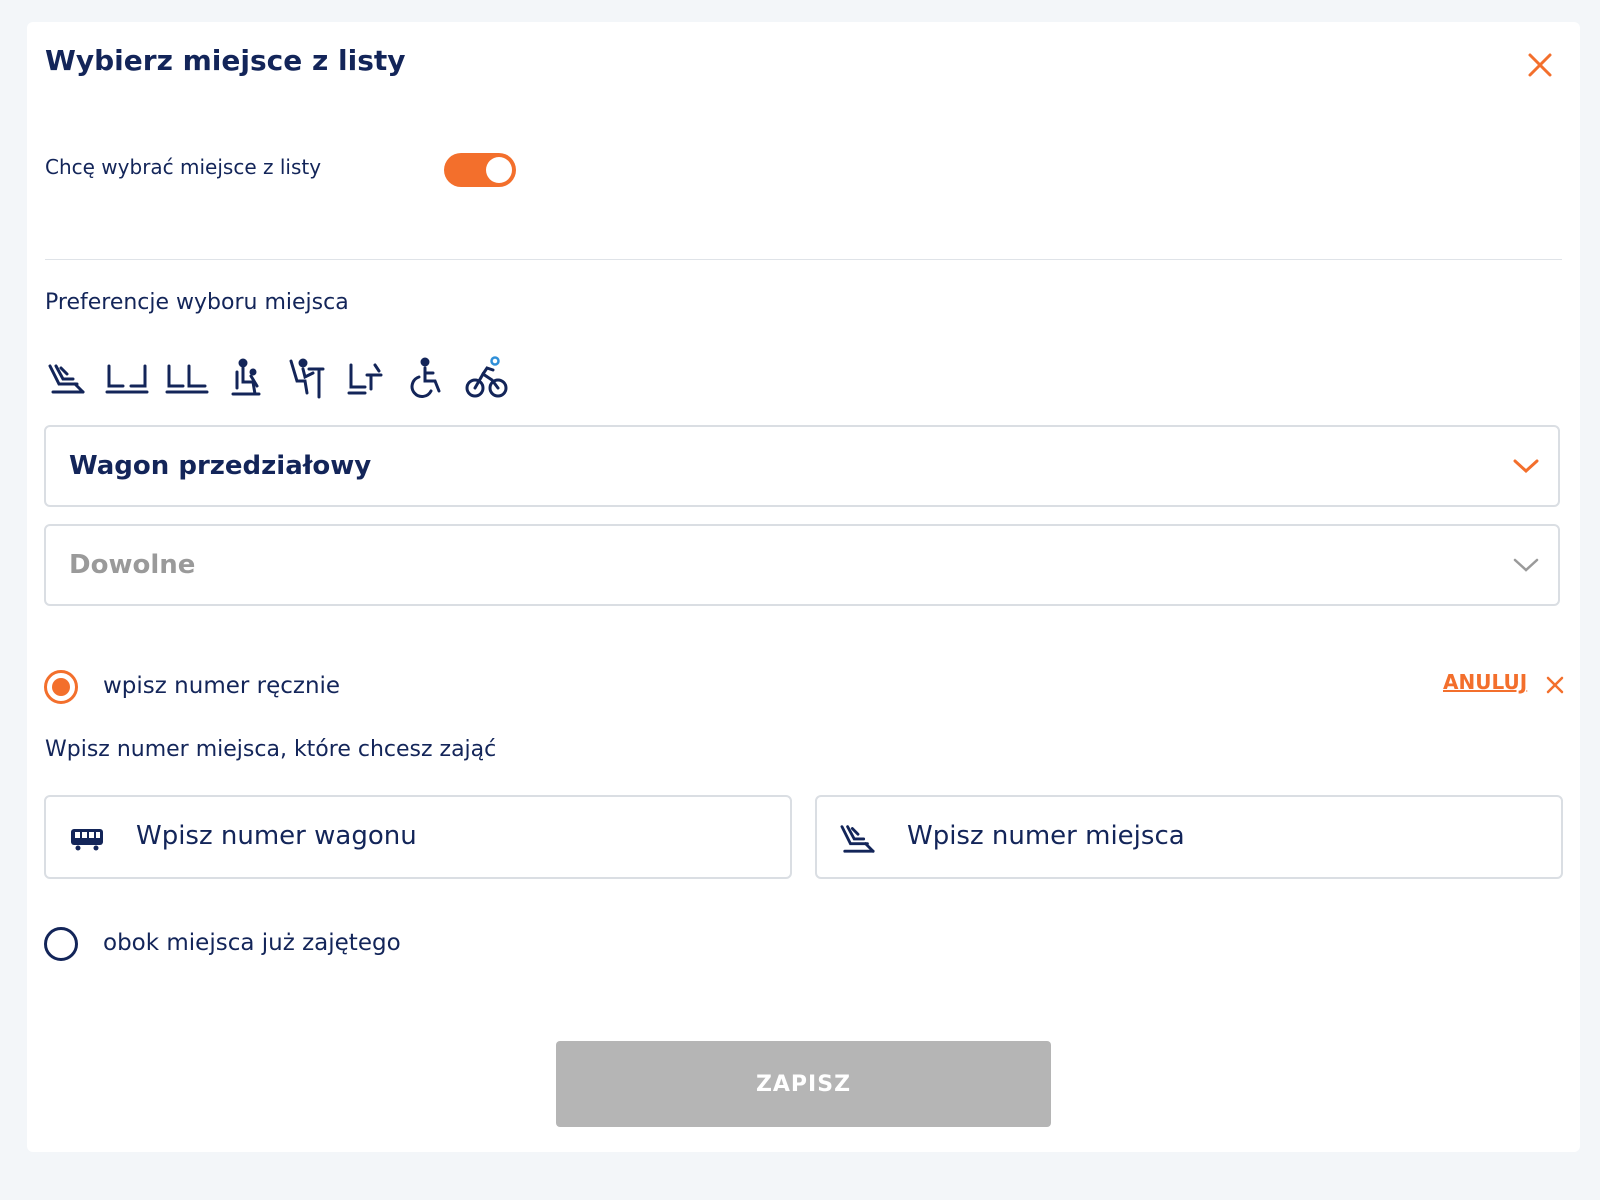  Describe the element at coordinates (197, 302) in the screenshot. I see `preferences-label: Preferencje wyboru miejsca` at that location.